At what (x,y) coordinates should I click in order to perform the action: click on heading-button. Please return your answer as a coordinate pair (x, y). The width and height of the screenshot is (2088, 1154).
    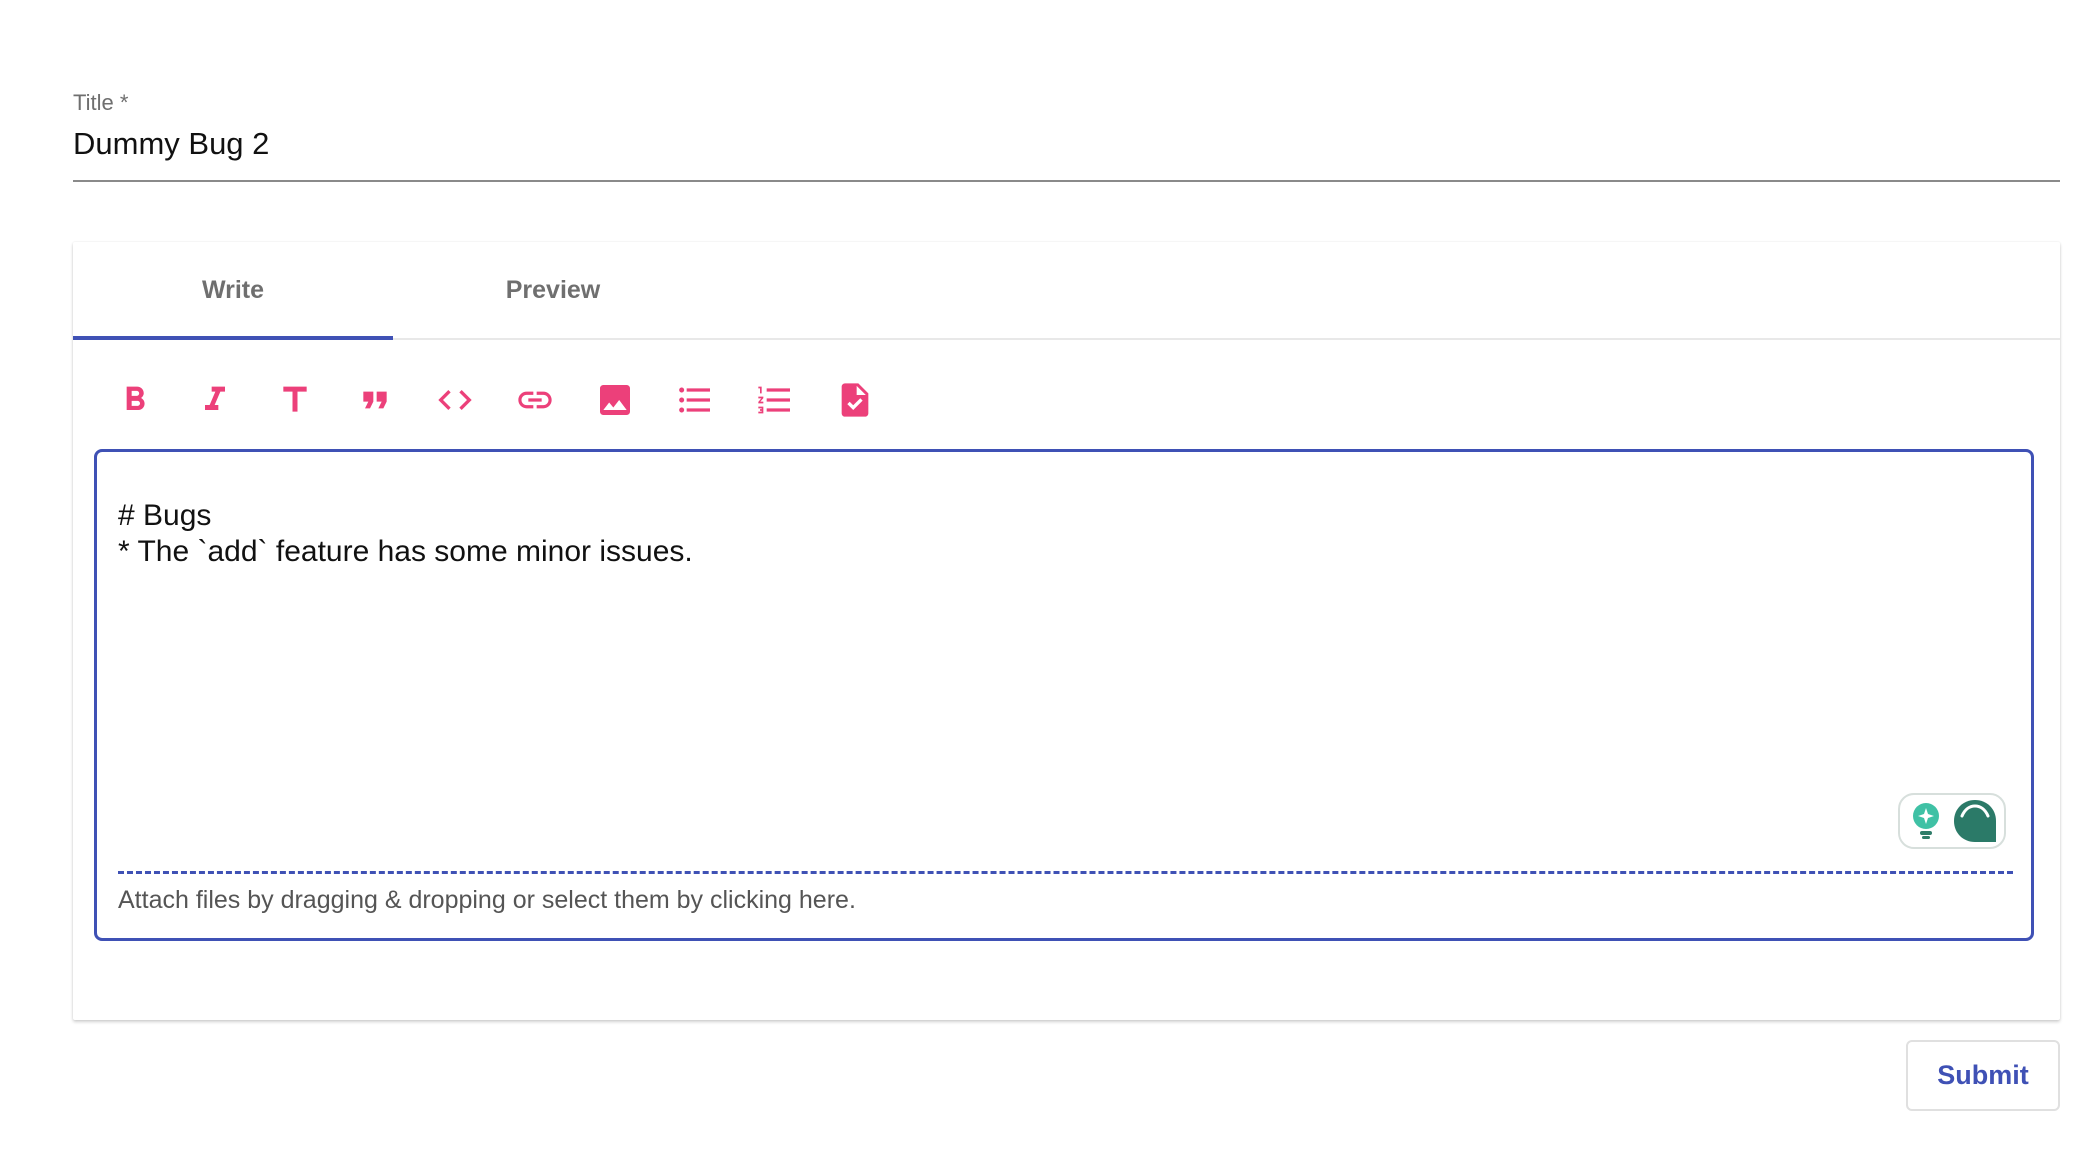
    Looking at the image, I should click on (295, 400).